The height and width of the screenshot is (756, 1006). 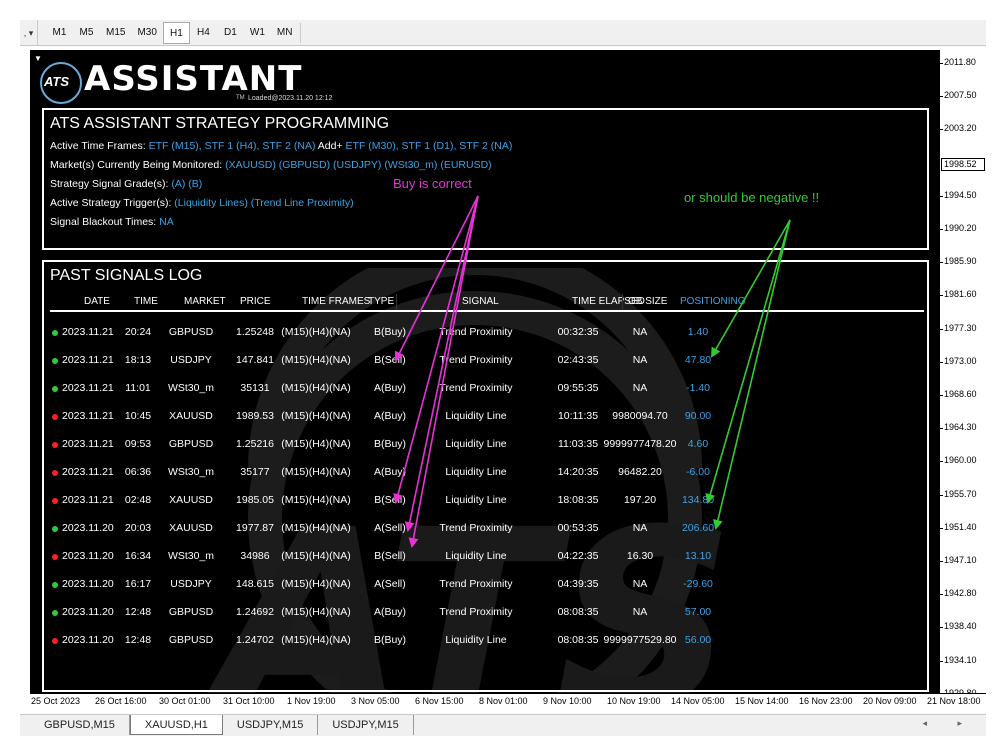 What do you see at coordinates (255, 388) in the screenshot?
I see `cell-price: 35131` at bounding box center [255, 388].